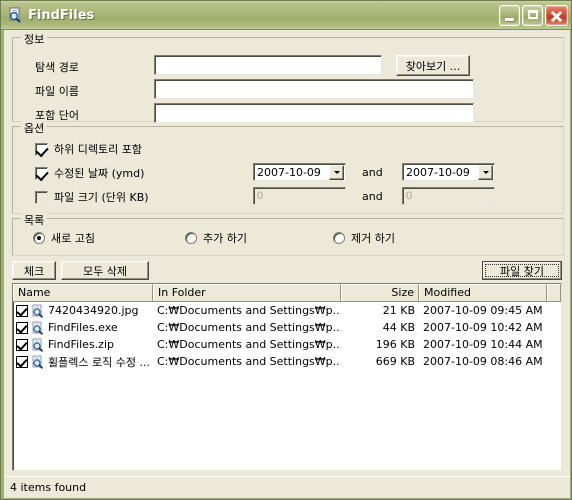 The height and width of the screenshot is (500, 572). Describe the element at coordinates (34, 220) in the screenshot. I see `list-group-title: 목록` at that location.